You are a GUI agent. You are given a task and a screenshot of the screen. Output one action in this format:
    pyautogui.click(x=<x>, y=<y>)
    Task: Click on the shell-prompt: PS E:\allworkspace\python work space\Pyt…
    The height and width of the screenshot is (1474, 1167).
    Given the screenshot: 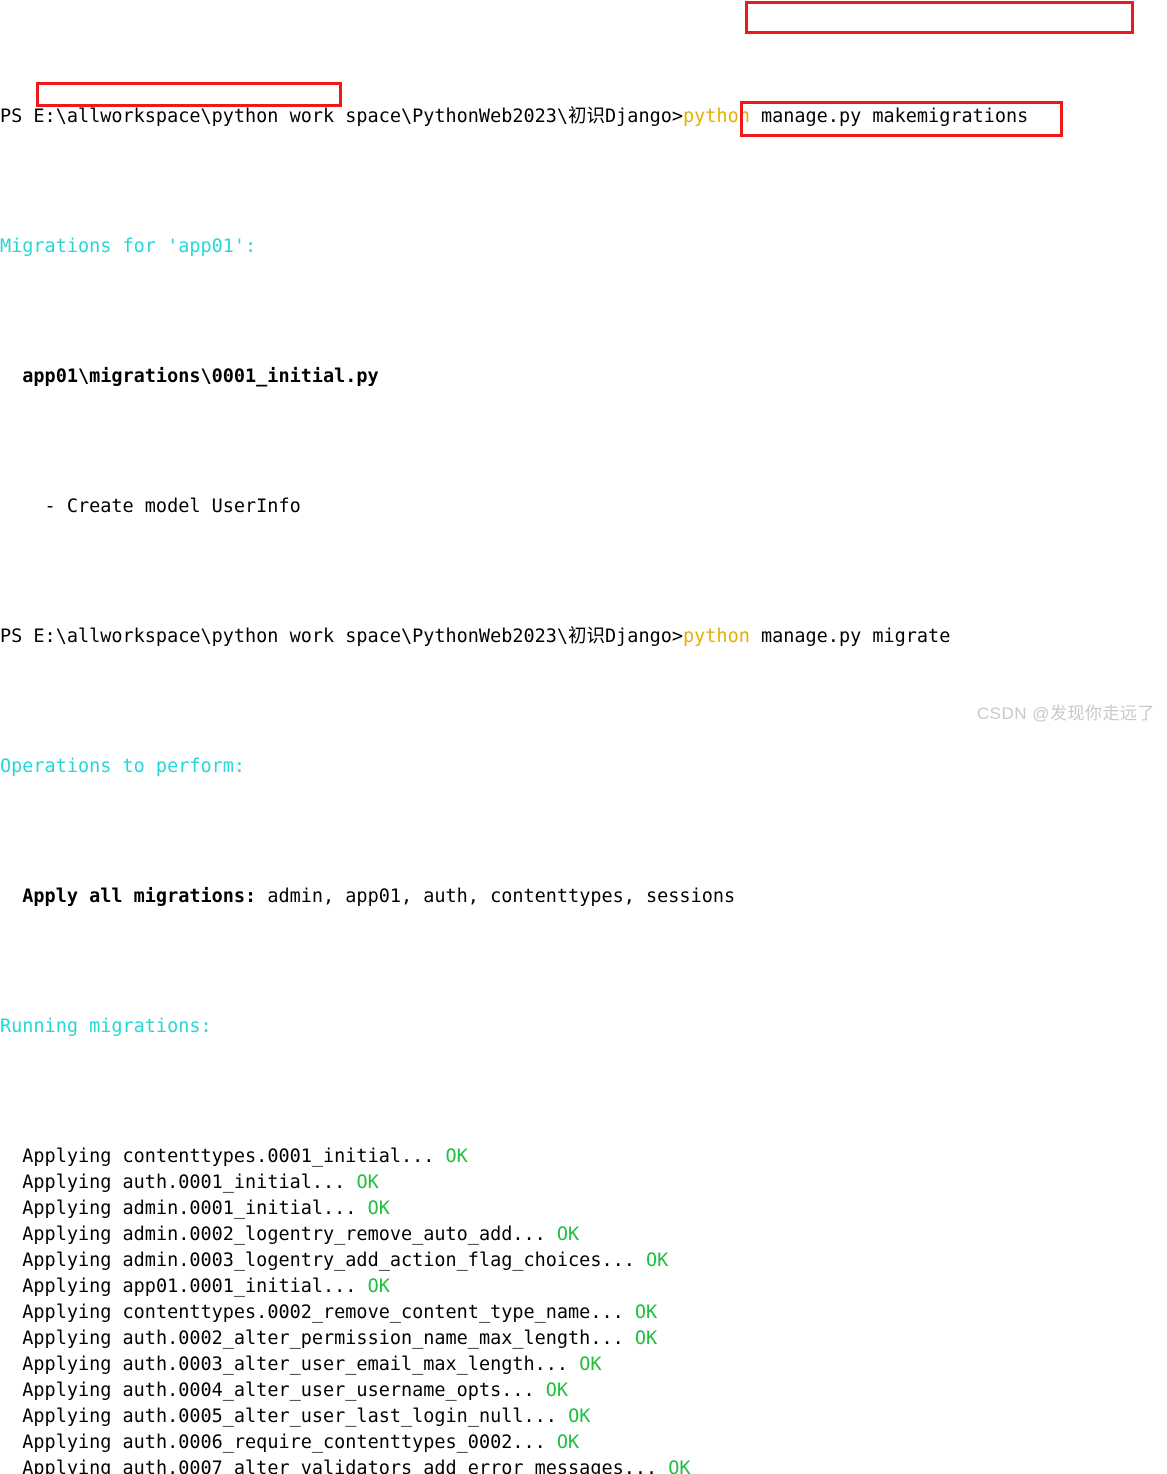 What is the action you would take?
    pyautogui.click(x=342, y=116)
    